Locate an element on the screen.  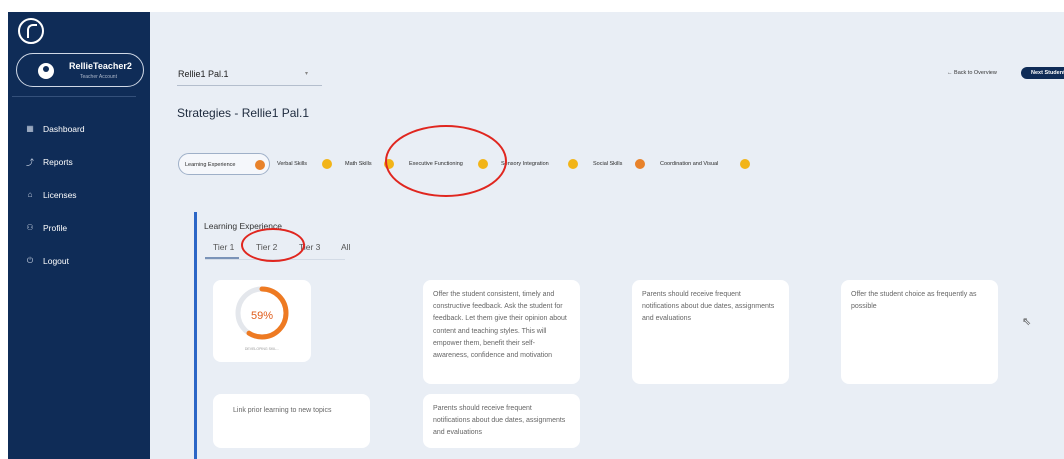
chip-sensory-integration: Sensory Integration is located at coordinates (537, 164).